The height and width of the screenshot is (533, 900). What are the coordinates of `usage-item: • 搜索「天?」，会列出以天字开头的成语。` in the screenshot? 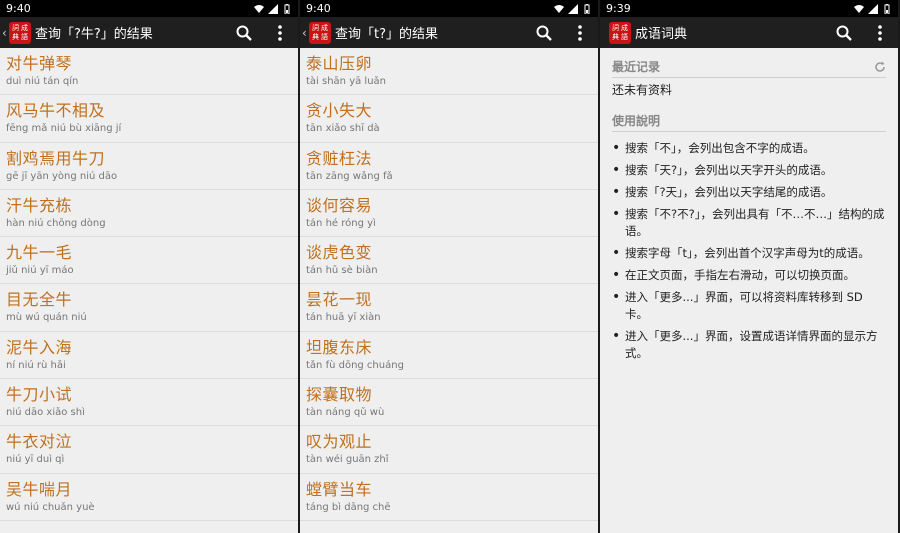 It's located at (722, 170).